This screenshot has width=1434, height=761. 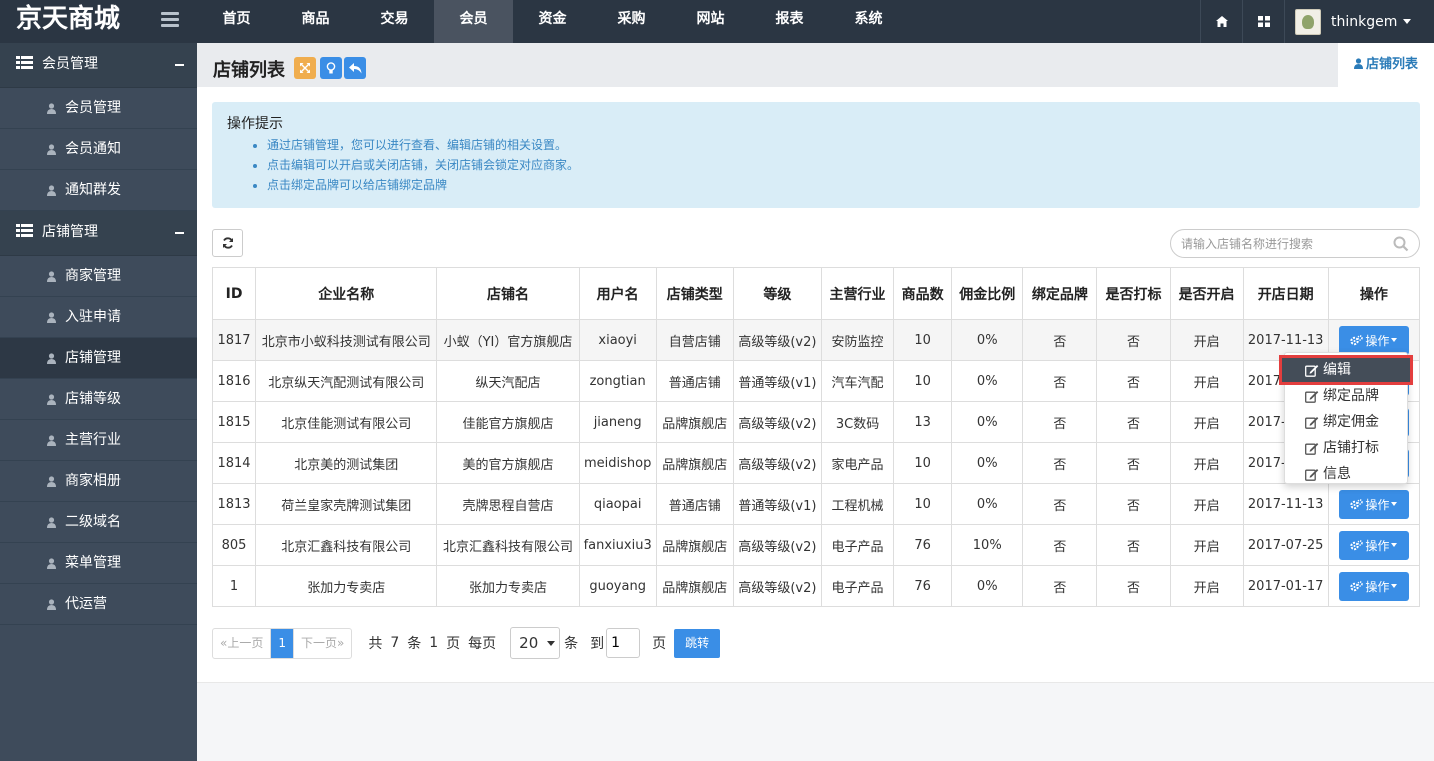 What do you see at coordinates (98, 190) in the screenshot?
I see `sidebar-item-notice-broadcast: 通知群发` at bounding box center [98, 190].